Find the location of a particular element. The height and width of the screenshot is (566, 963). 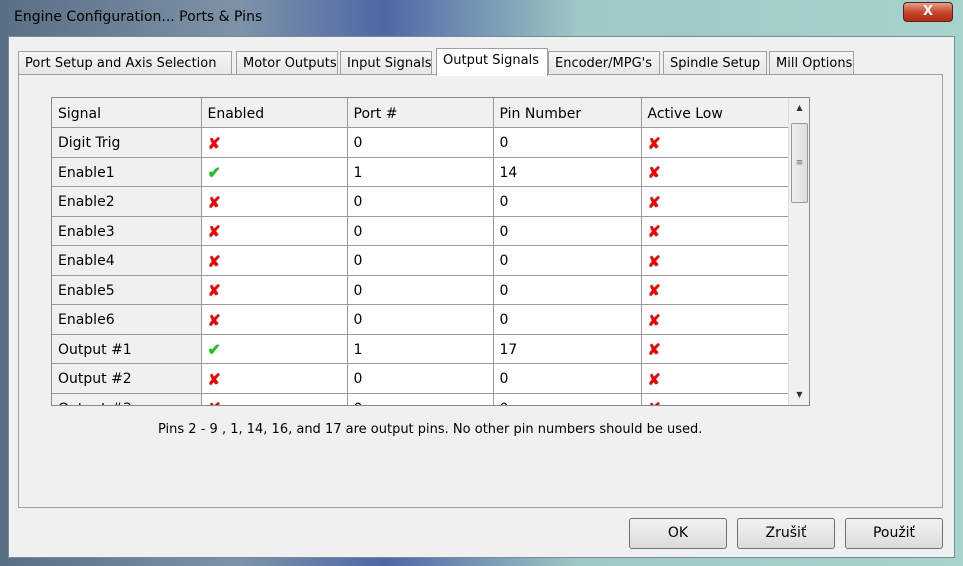

table-row: Enable2 ✘ 0 0 ✘ is located at coordinates (420, 201).